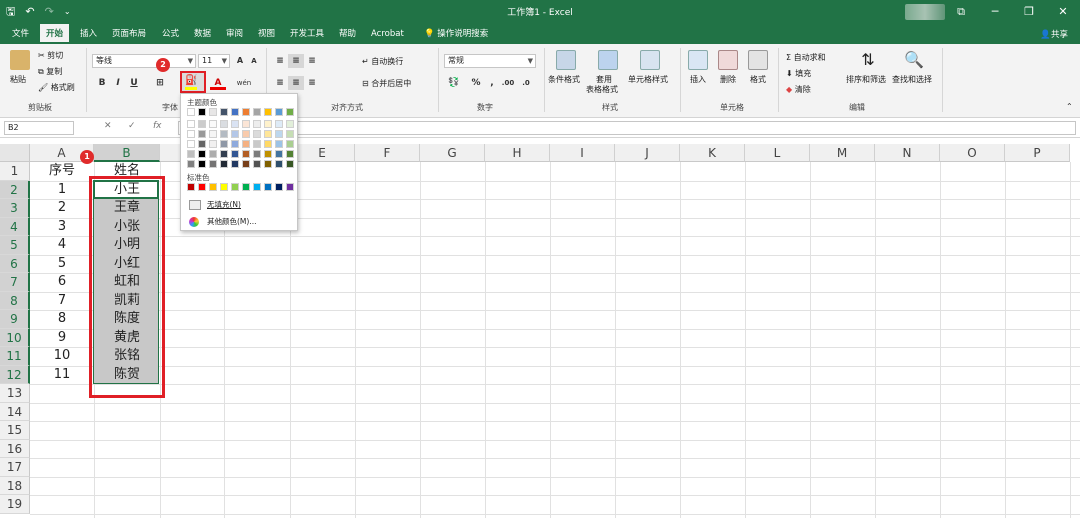 This screenshot has height=518, width=1080. Describe the element at coordinates (582, 153) in the screenshot. I see `column-header-i: I` at that location.